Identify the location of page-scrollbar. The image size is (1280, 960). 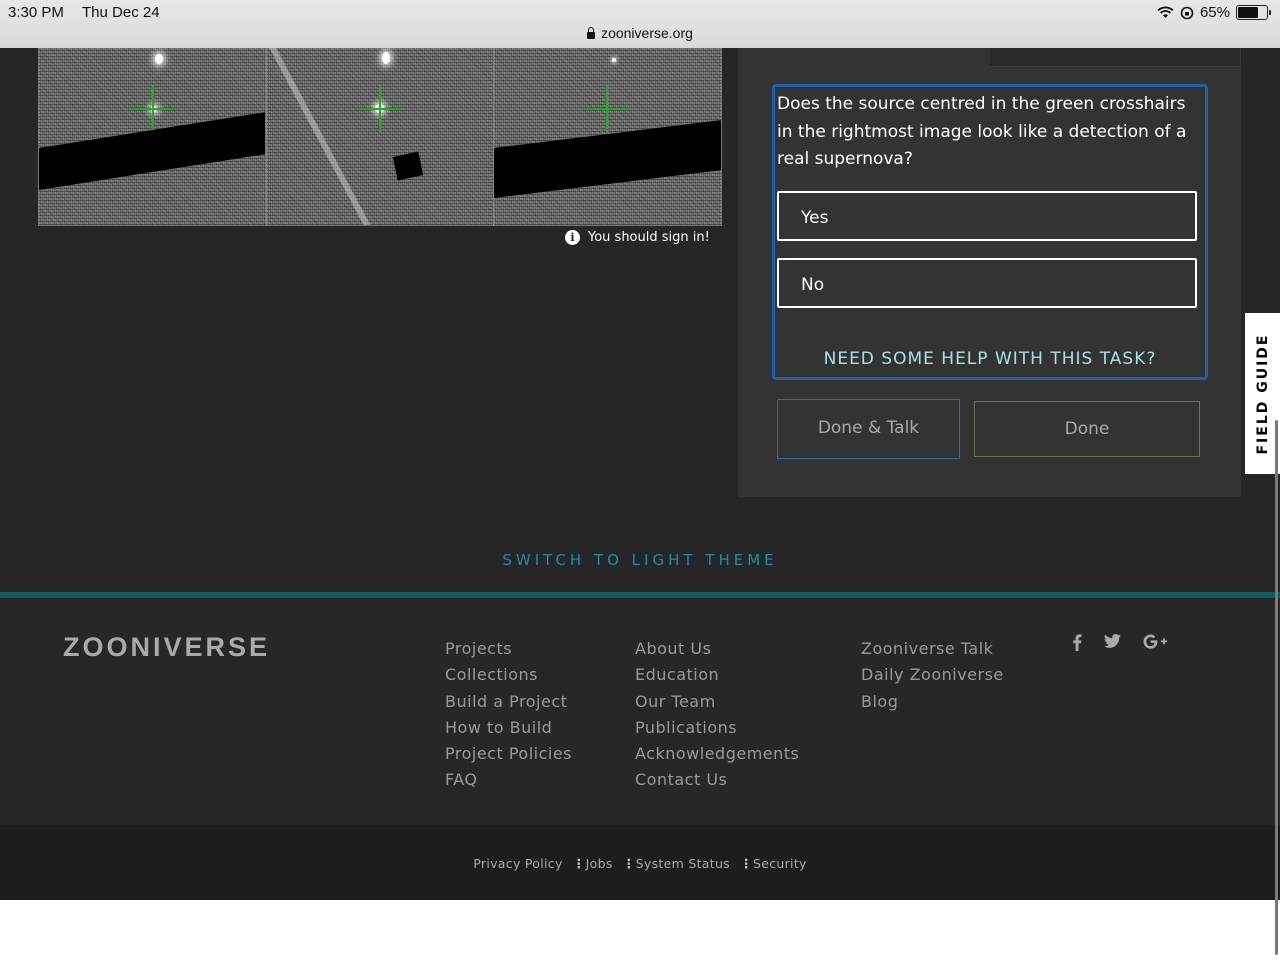
(1276, 687).